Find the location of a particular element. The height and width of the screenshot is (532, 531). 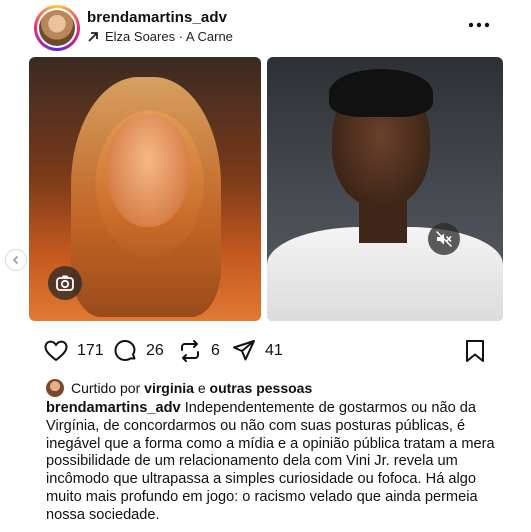

profile-avatar is located at coordinates (57, 28).